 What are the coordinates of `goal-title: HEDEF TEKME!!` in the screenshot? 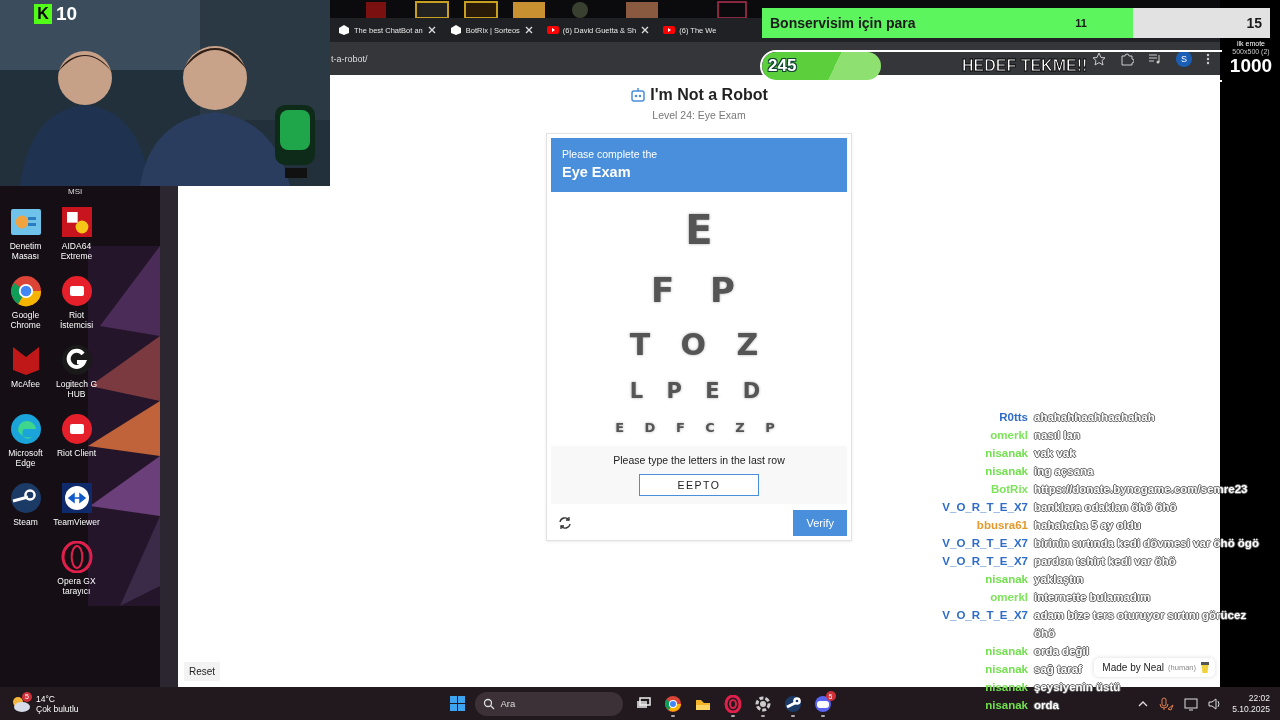 It's located at (1025, 66).